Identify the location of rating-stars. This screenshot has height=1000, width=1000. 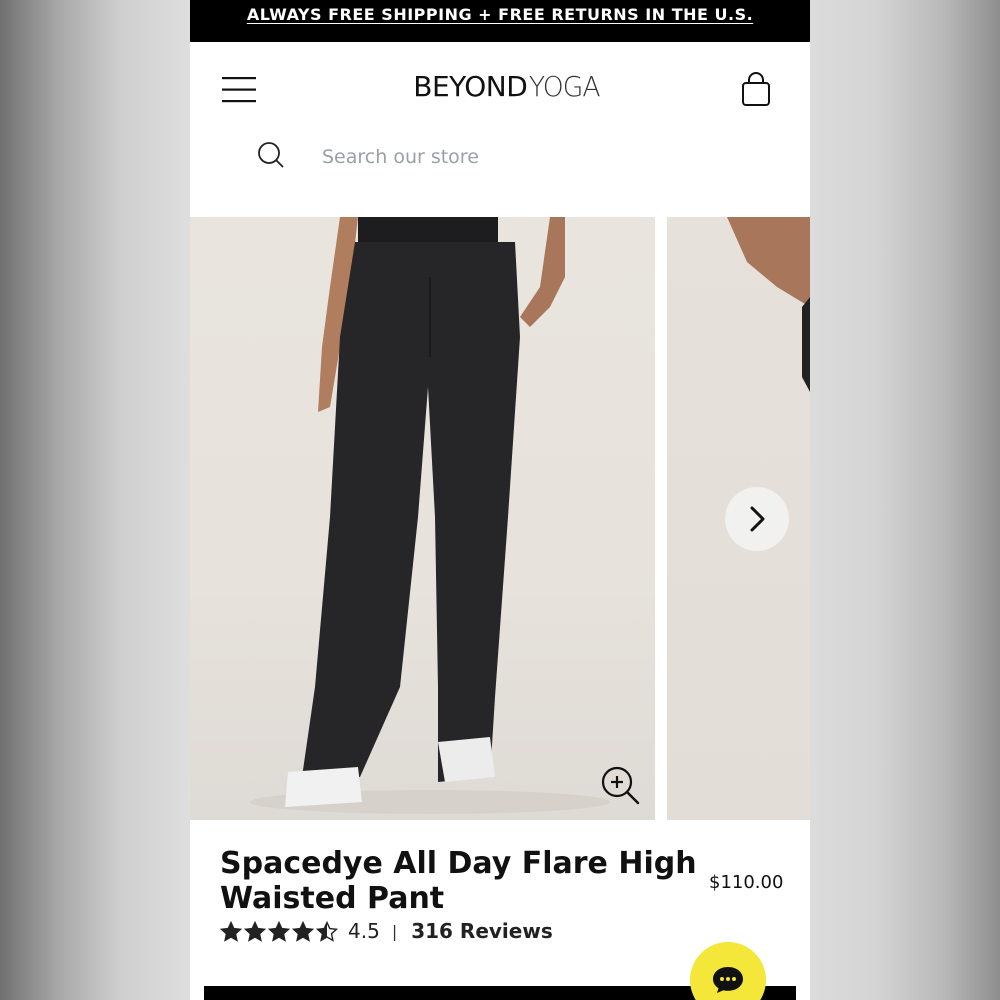
(279, 931).